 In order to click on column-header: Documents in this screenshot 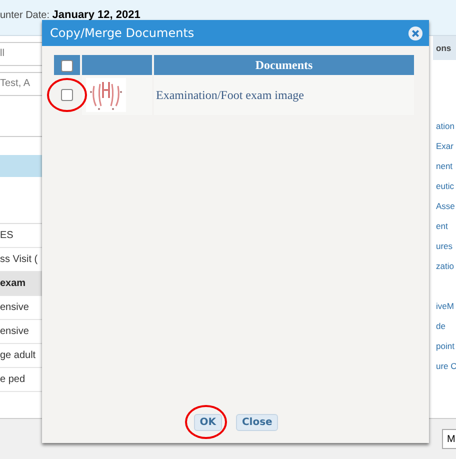, I will do `click(284, 65)`.